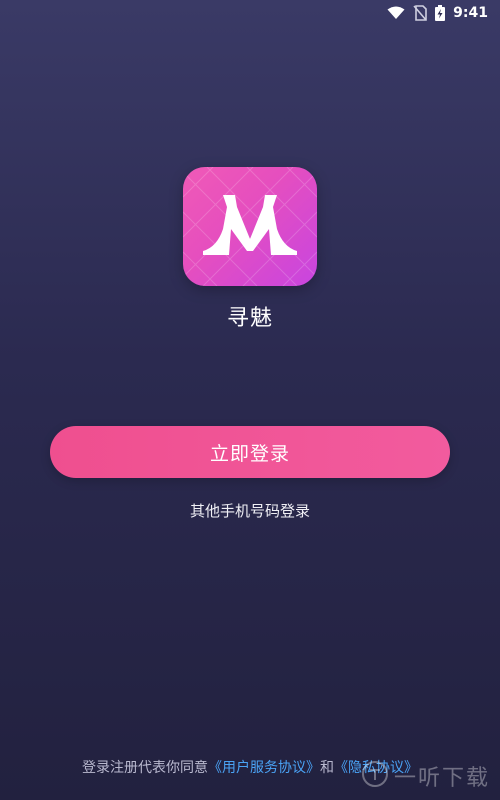 This screenshot has width=500, height=800. What do you see at coordinates (327, 768) in the screenshot?
I see `agreement-conjunction: 和` at bounding box center [327, 768].